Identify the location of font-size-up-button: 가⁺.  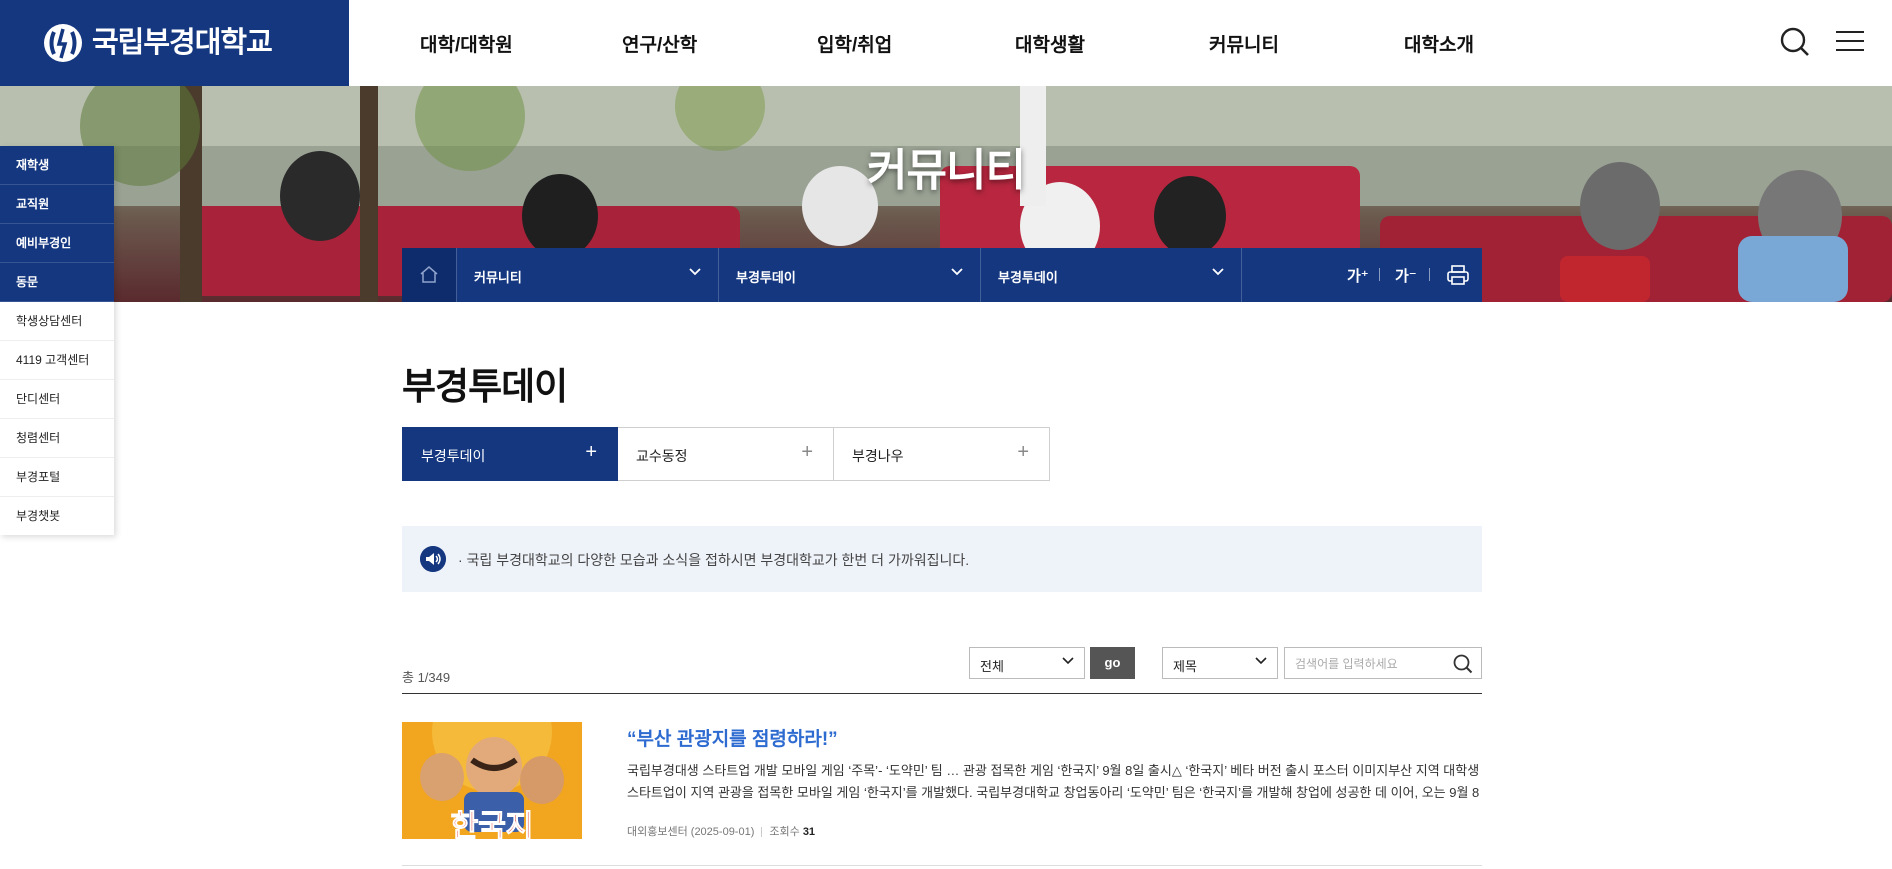
(1358, 275).